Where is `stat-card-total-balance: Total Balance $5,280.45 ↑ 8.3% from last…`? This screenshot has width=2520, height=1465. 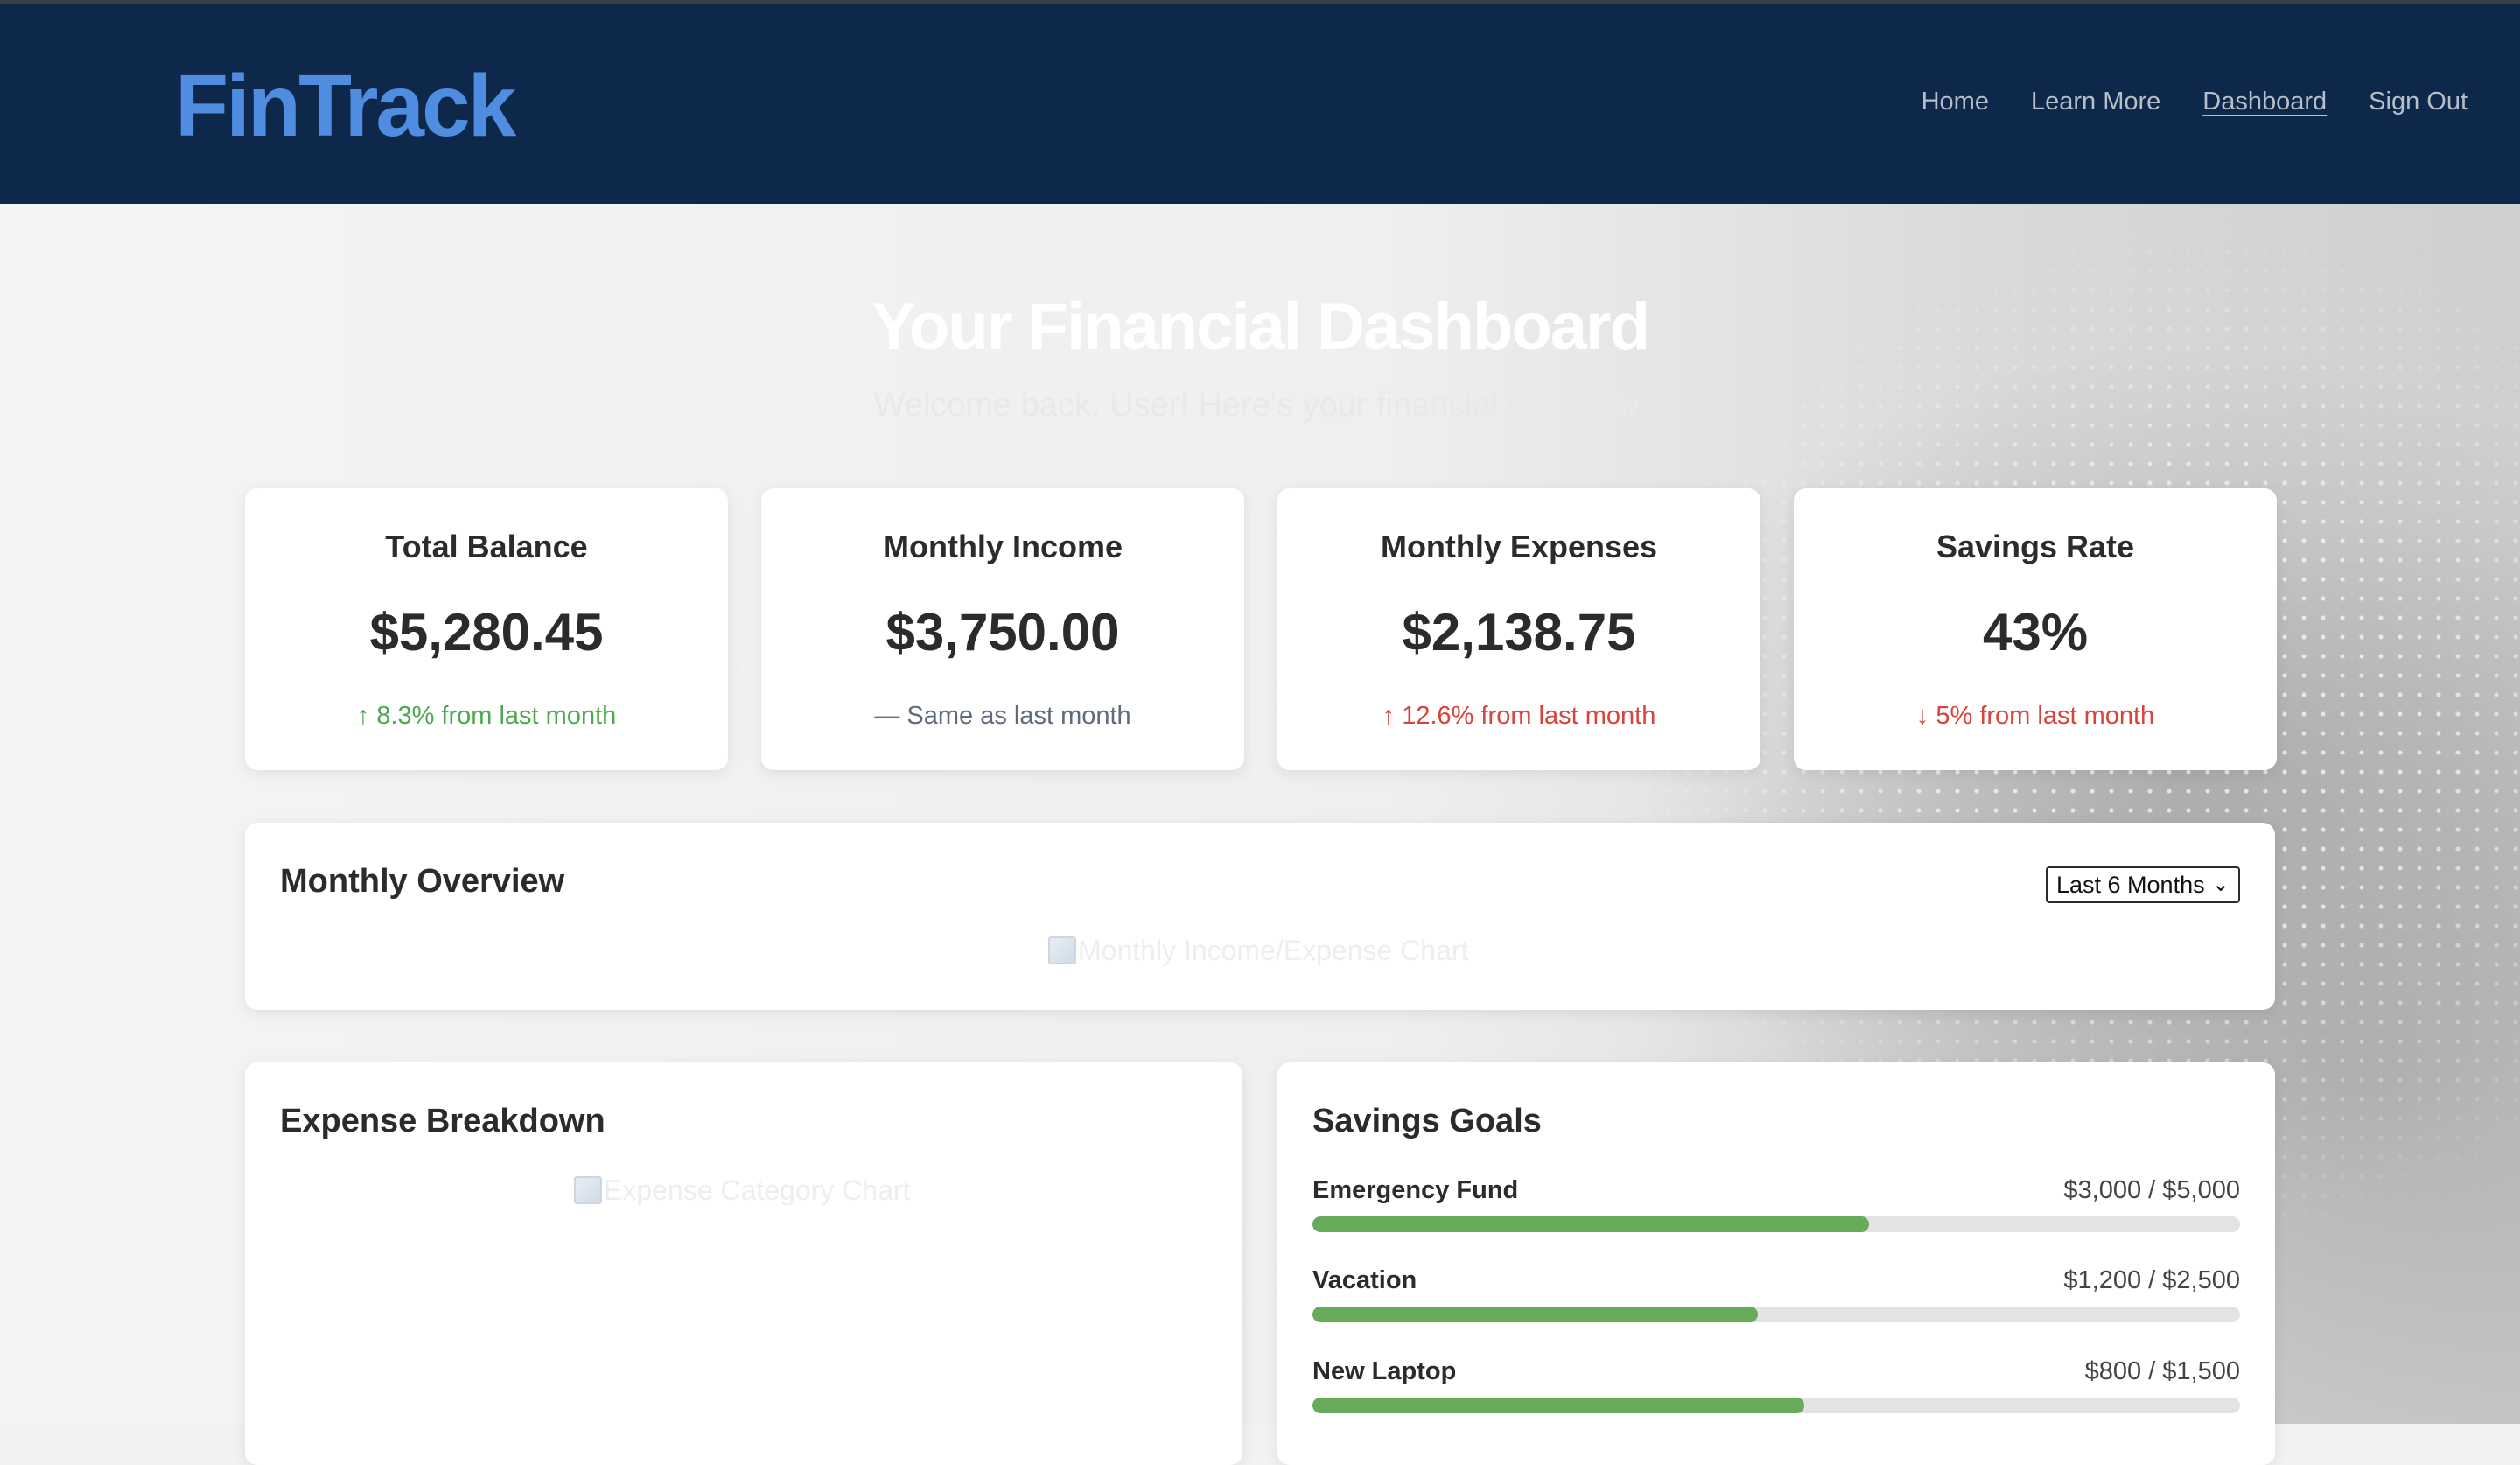 stat-card-total-balance: Total Balance $5,280.45 ↑ 8.3% from last… is located at coordinates (486, 629).